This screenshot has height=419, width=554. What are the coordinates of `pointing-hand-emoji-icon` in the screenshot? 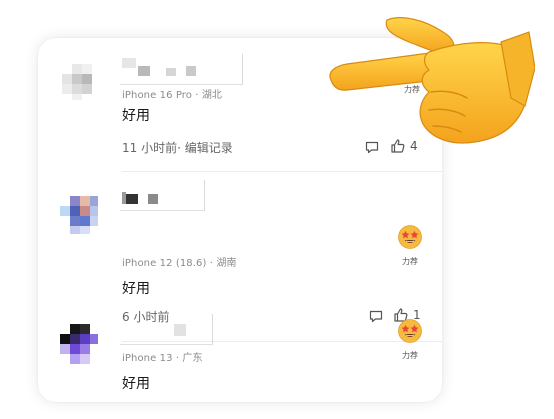 It's located at (432, 80).